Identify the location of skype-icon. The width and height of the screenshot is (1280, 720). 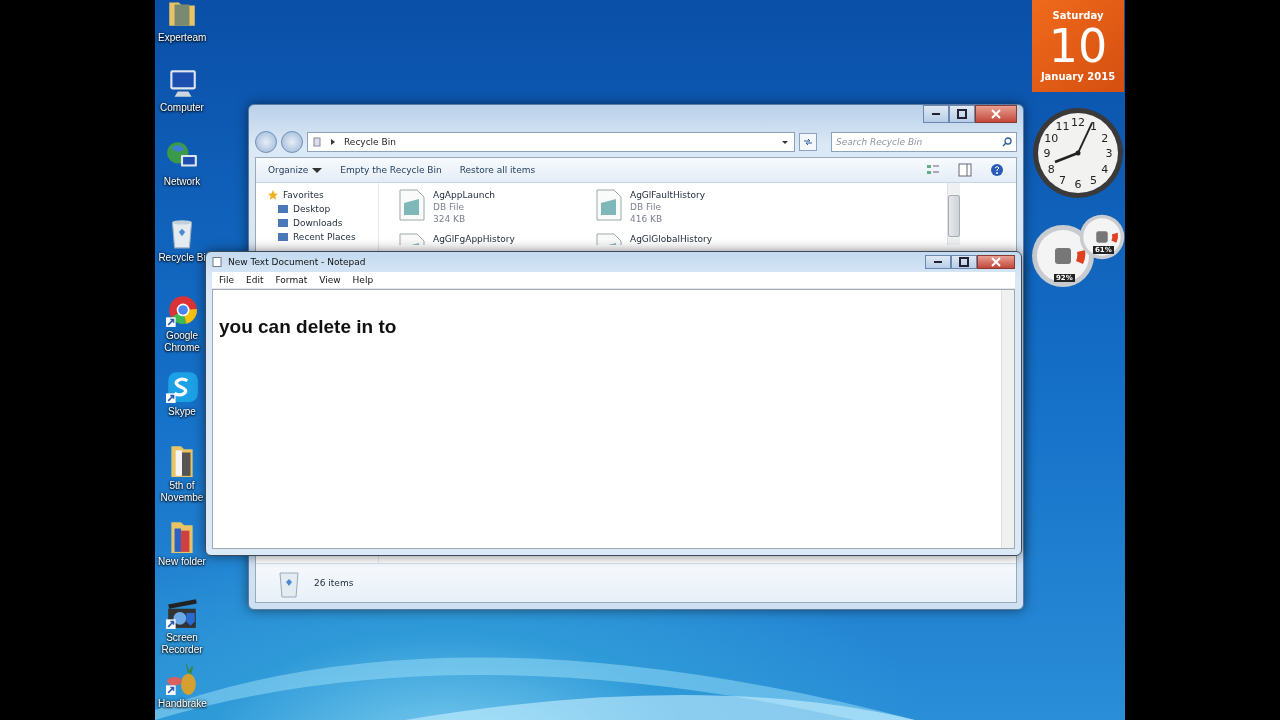
(182, 387).